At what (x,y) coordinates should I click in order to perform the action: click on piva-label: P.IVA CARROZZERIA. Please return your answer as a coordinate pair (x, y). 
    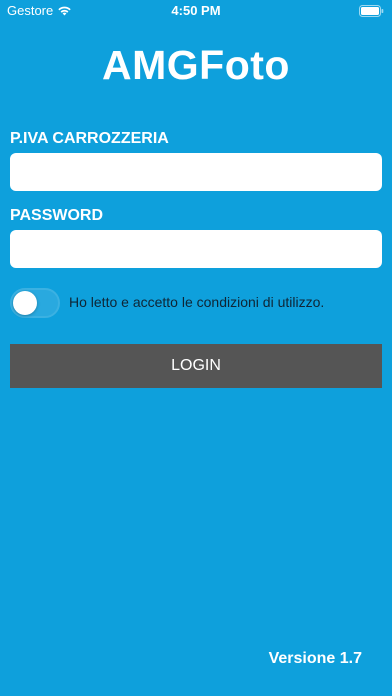
    Looking at the image, I should click on (89, 138).